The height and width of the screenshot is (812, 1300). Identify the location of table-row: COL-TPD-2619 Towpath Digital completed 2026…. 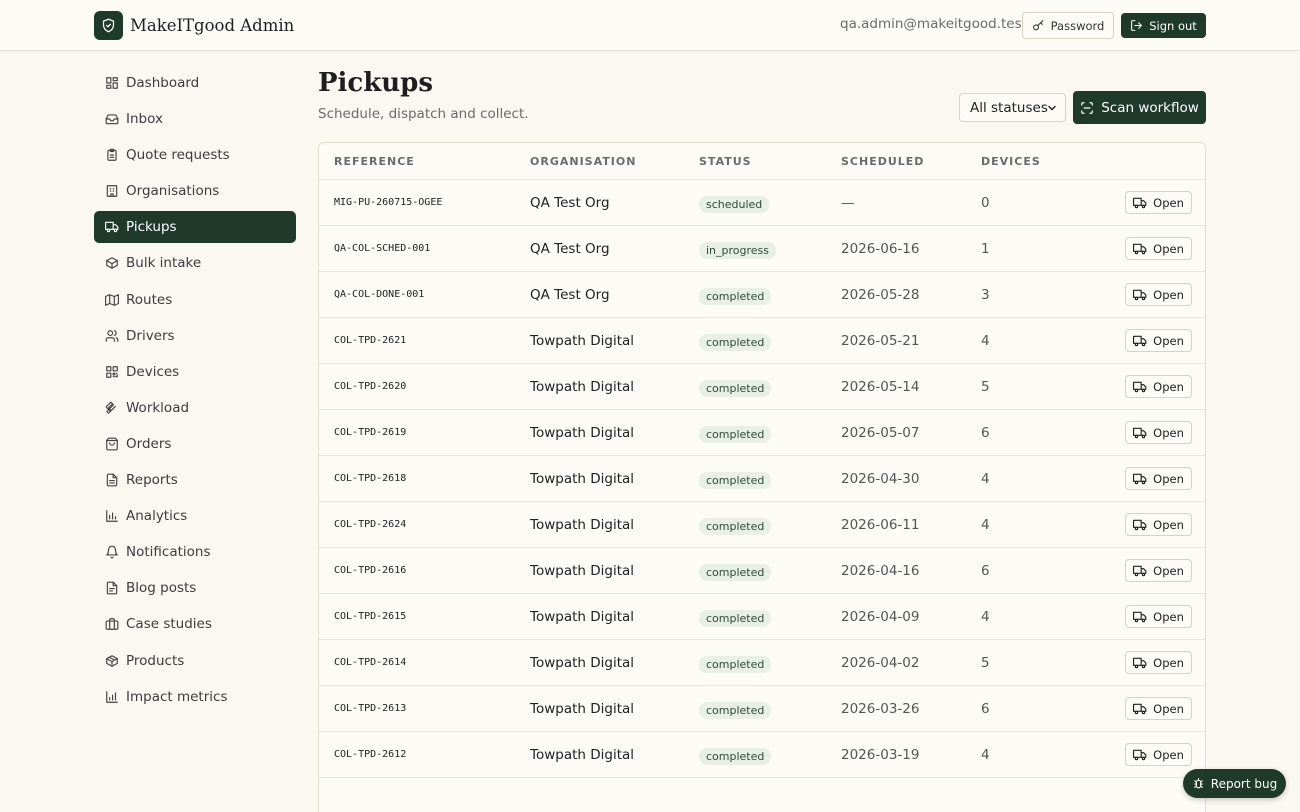
(762, 433).